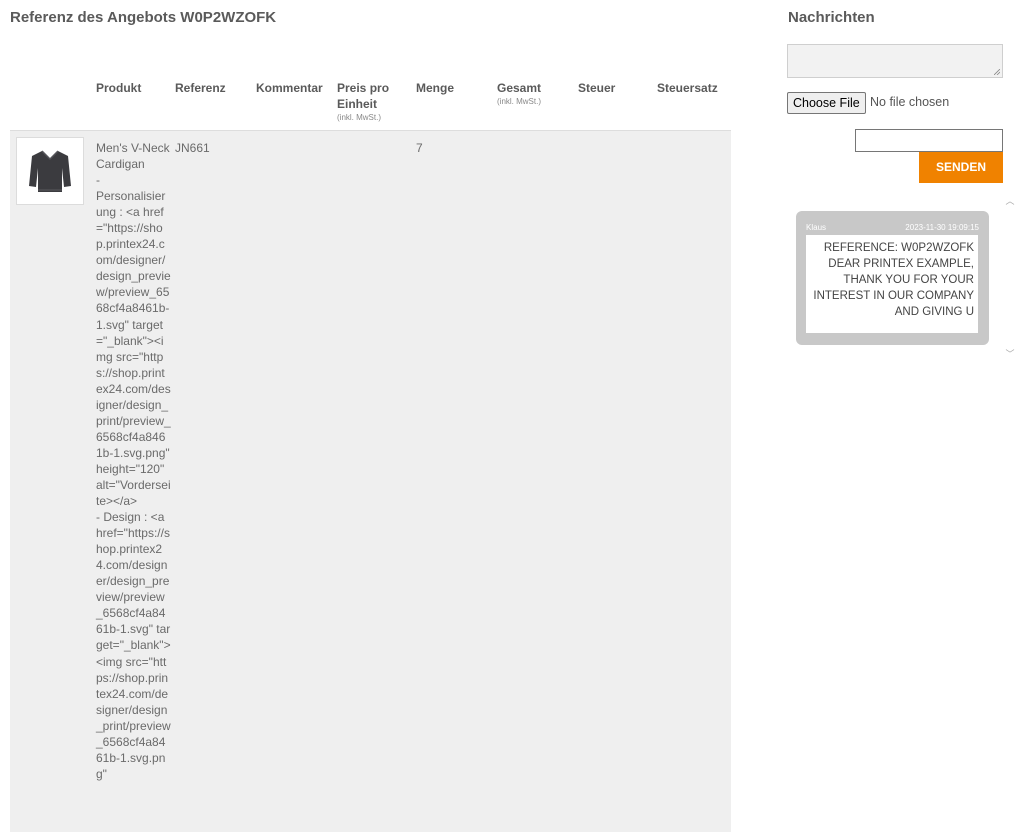 The height and width of the screenshot is (832, 1024). I want to click on message-textarea, so click(895, 61).